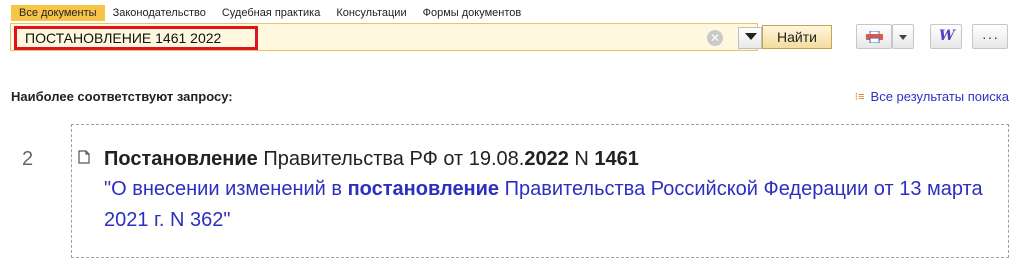  I want to click on results-heading: Наиболее соответствуют запросу:, so click(122, 96).